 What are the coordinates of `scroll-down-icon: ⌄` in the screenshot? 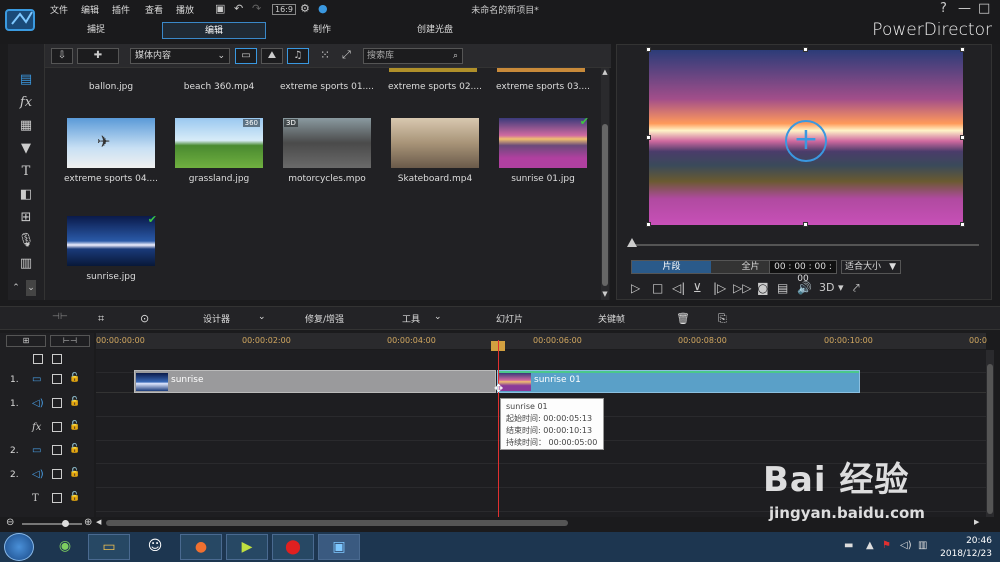 It's located at (31, 288).